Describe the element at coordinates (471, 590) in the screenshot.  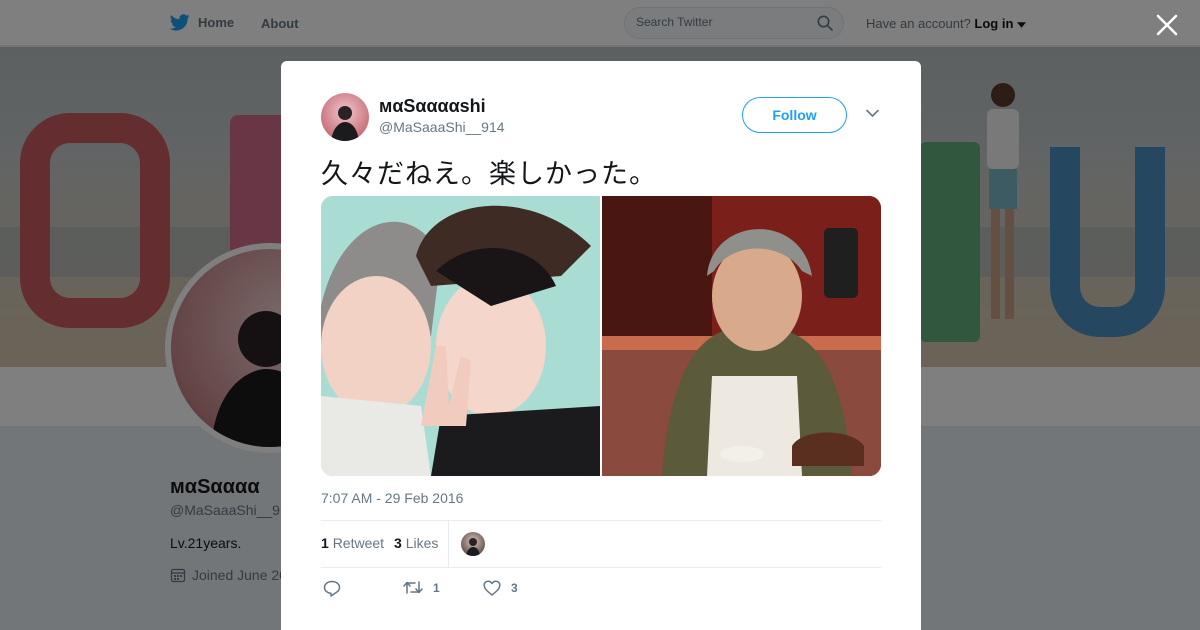
I see `tweet-actions: 1 3` at that location.